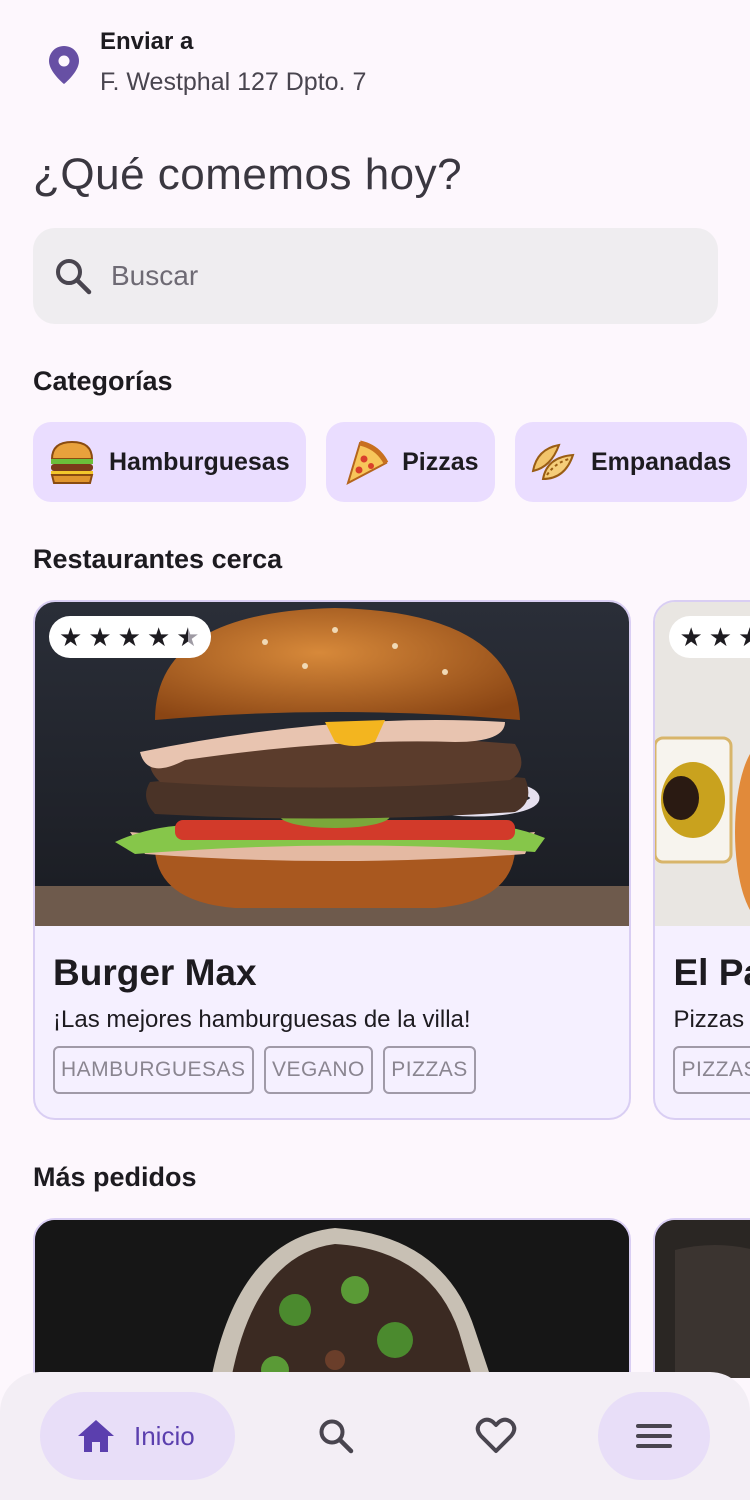 The height and width of the screenshot is (1500, 750). I want to click on restaurant-info: El Pa Pizzas PIZZAS, so click(702, 1022).